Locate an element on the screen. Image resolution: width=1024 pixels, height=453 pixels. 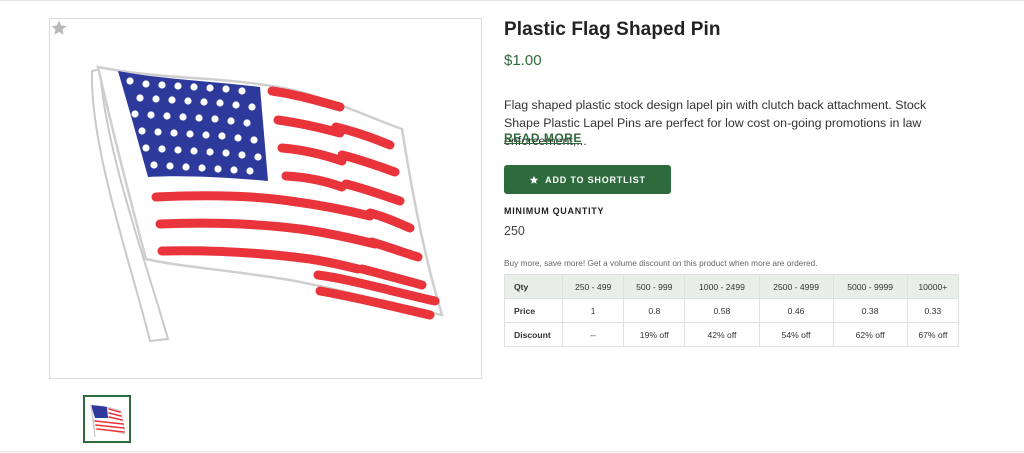
pricing-header-cell: 250 - 499 is located at coordinates (593, 286).